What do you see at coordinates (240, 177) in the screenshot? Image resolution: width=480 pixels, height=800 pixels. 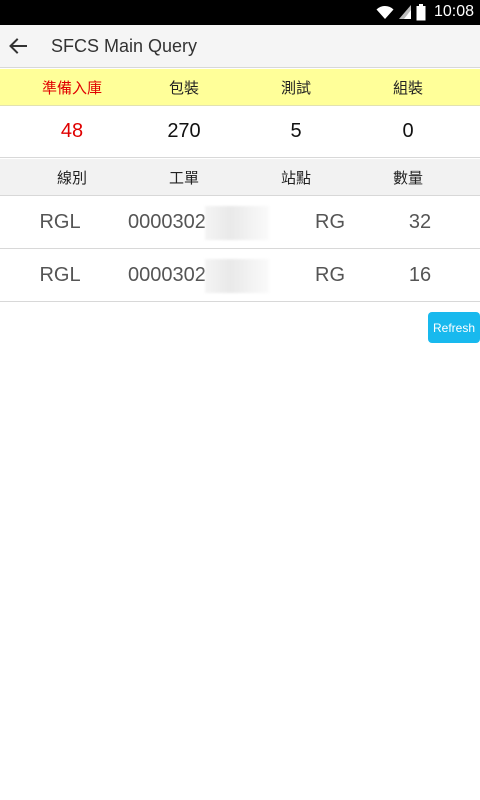 I see `detail-header-row: 線別 工單 站點 數量` at bounding box center [240, 177].